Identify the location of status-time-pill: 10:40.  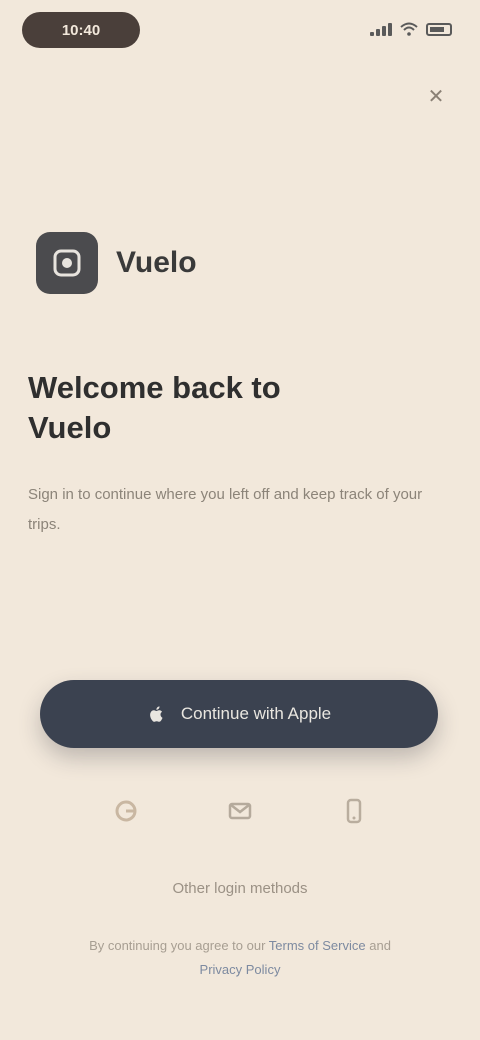
(81, 30).